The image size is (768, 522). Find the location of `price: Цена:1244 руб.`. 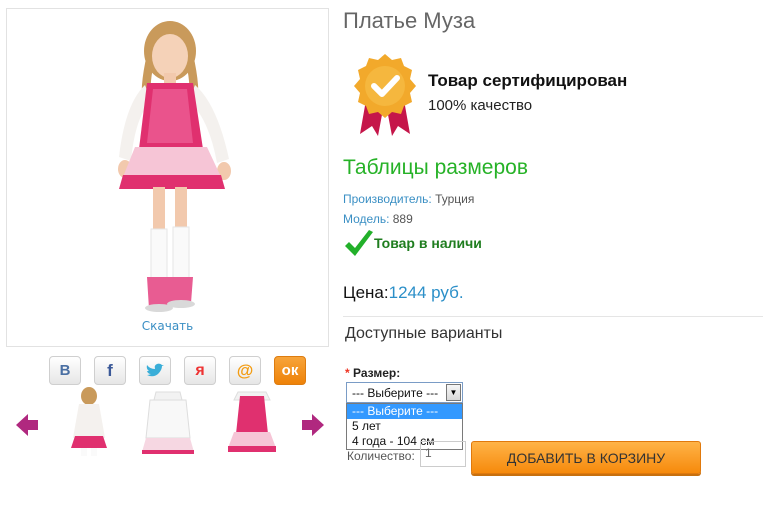

price: Цена:1244 руб. is located at coordinates (403, 293).